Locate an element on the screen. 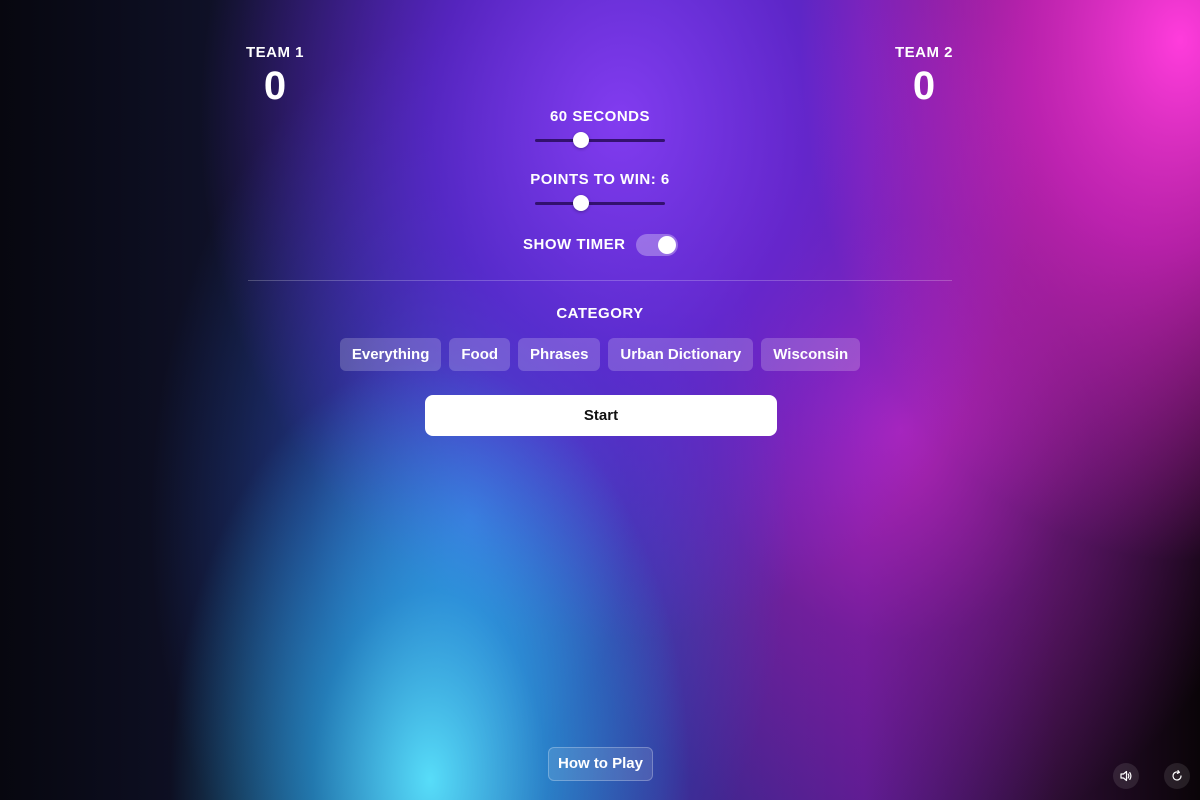 The width and height of the screenshot is (1200, 800). team-2-score-value: 0 is located at coordinates (924, 86).